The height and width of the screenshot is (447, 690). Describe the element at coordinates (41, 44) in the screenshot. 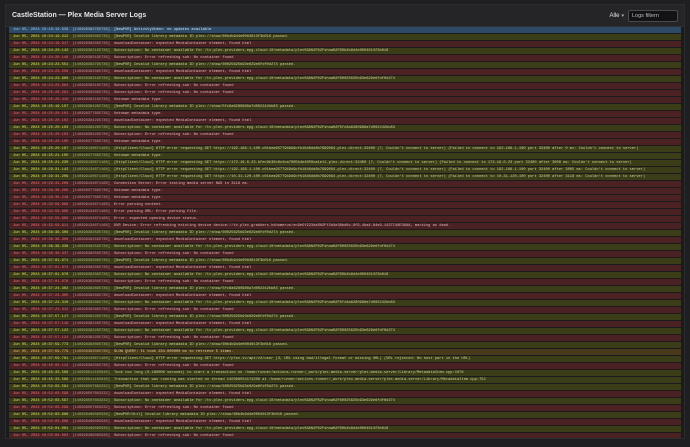

I see `log-ts: Jun 05, 2024 10:24:19.317` at that location.